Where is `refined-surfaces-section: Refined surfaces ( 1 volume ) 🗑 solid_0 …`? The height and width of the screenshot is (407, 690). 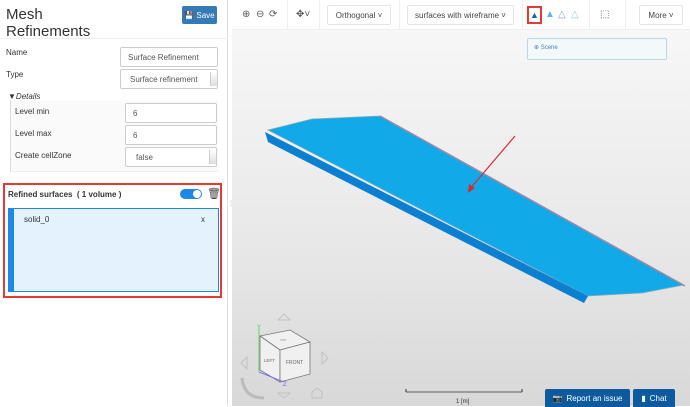 refined-surfaces-section: Refined surfaces ( 1 volume ) 🗑 solid_0 … is located at coordinates (112, 240).